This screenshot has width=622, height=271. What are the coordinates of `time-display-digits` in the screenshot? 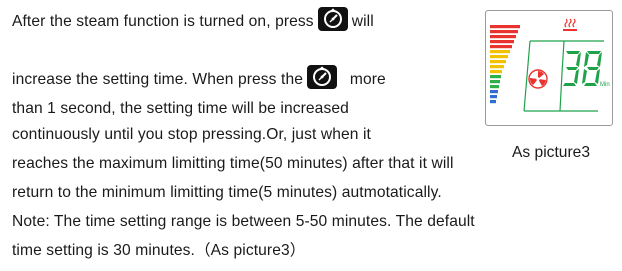 It's located at (582, 68).